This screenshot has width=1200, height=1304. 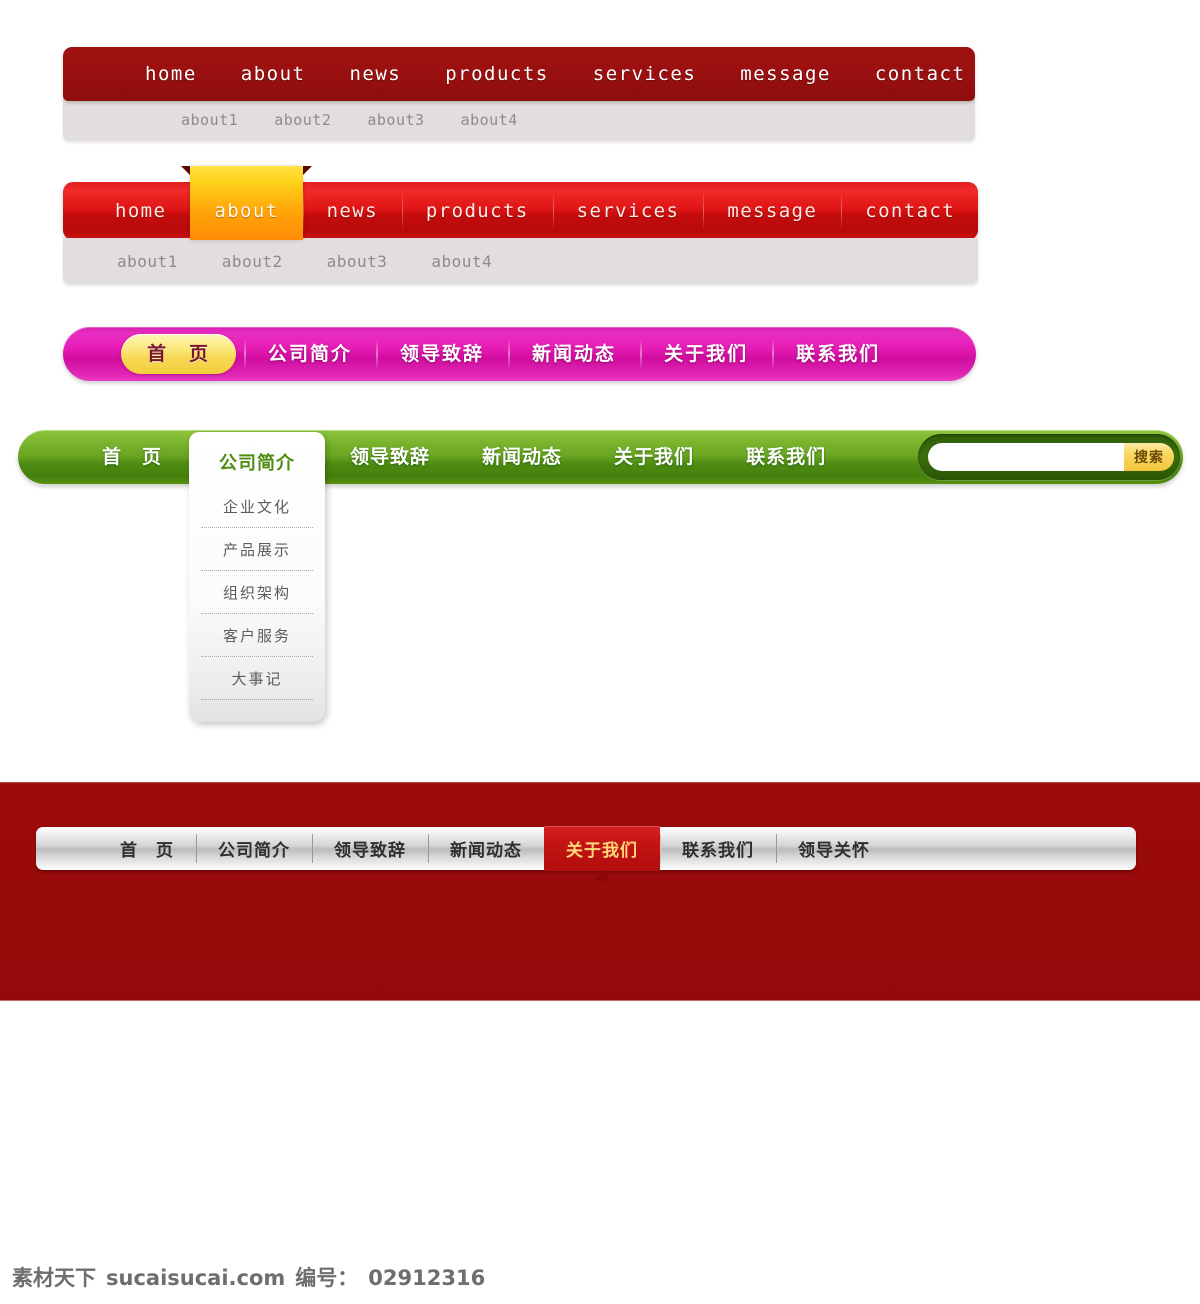 I want to click on nav-green-dropdown: 公司简介 企业文化 产品展示 组织架构 客户服务 大事记, so click(x=257, y=577).